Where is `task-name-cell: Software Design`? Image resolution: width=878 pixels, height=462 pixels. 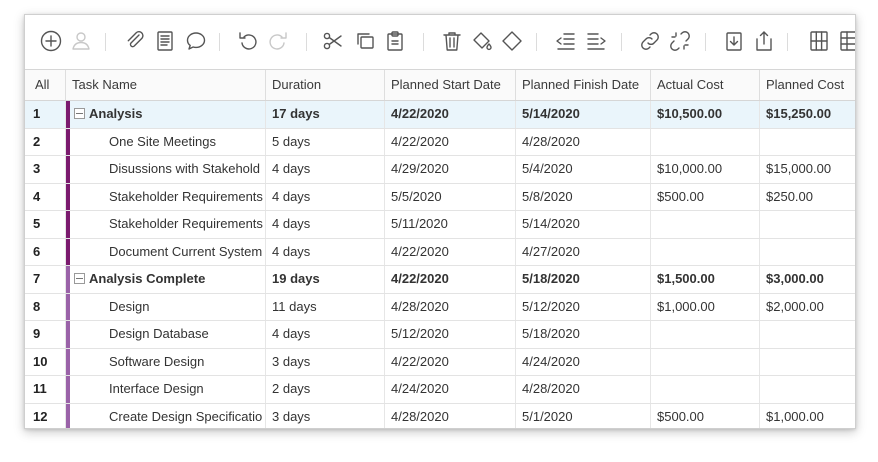
task-name-cell: Software Design is located at coordinates (166, 361).